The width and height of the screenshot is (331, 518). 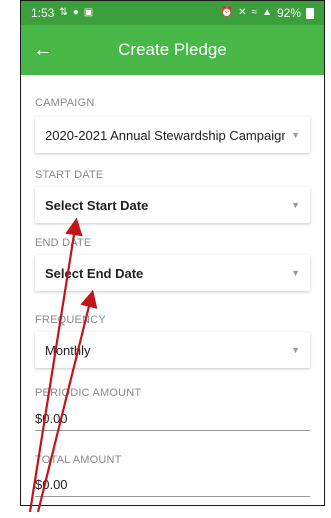 I want to click on periodic-amount-input: $0.00, so click(x=172, y=417).